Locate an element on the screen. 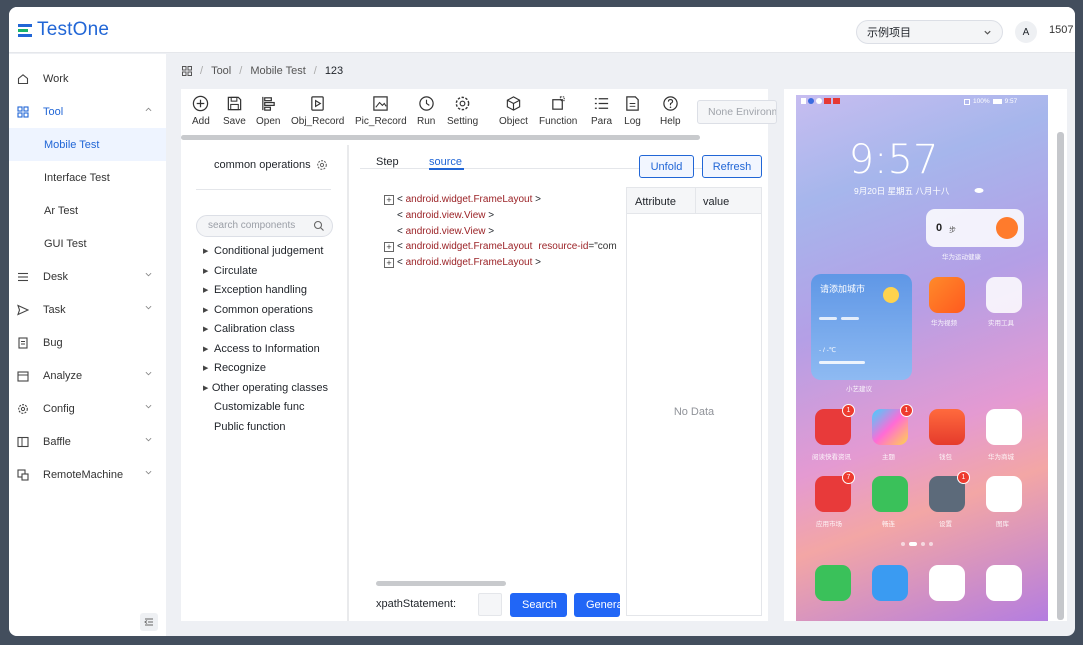 This screenshot has height=645, width=1083. sidebar-subitem-interface-test: Interface Test is located at coordinates (87, 177).